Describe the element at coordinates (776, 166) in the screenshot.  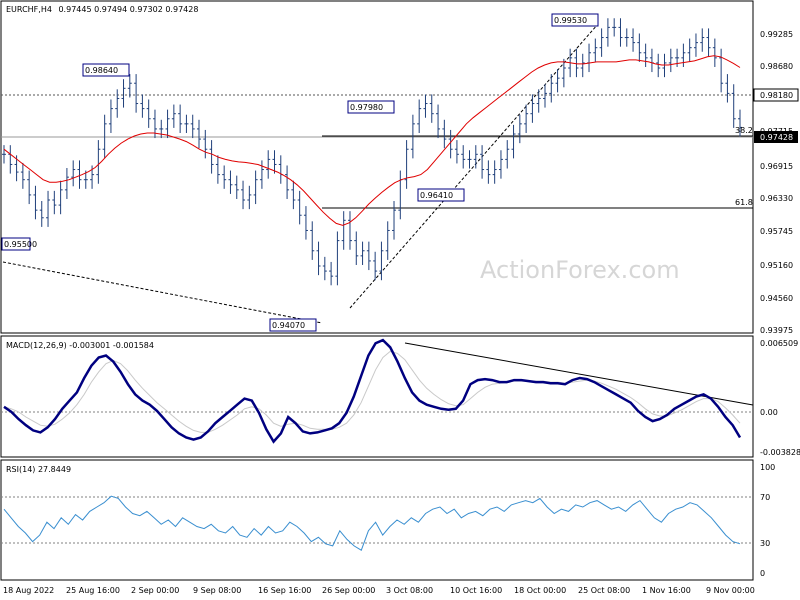
I see `price-tick: 0.96915` at that location.